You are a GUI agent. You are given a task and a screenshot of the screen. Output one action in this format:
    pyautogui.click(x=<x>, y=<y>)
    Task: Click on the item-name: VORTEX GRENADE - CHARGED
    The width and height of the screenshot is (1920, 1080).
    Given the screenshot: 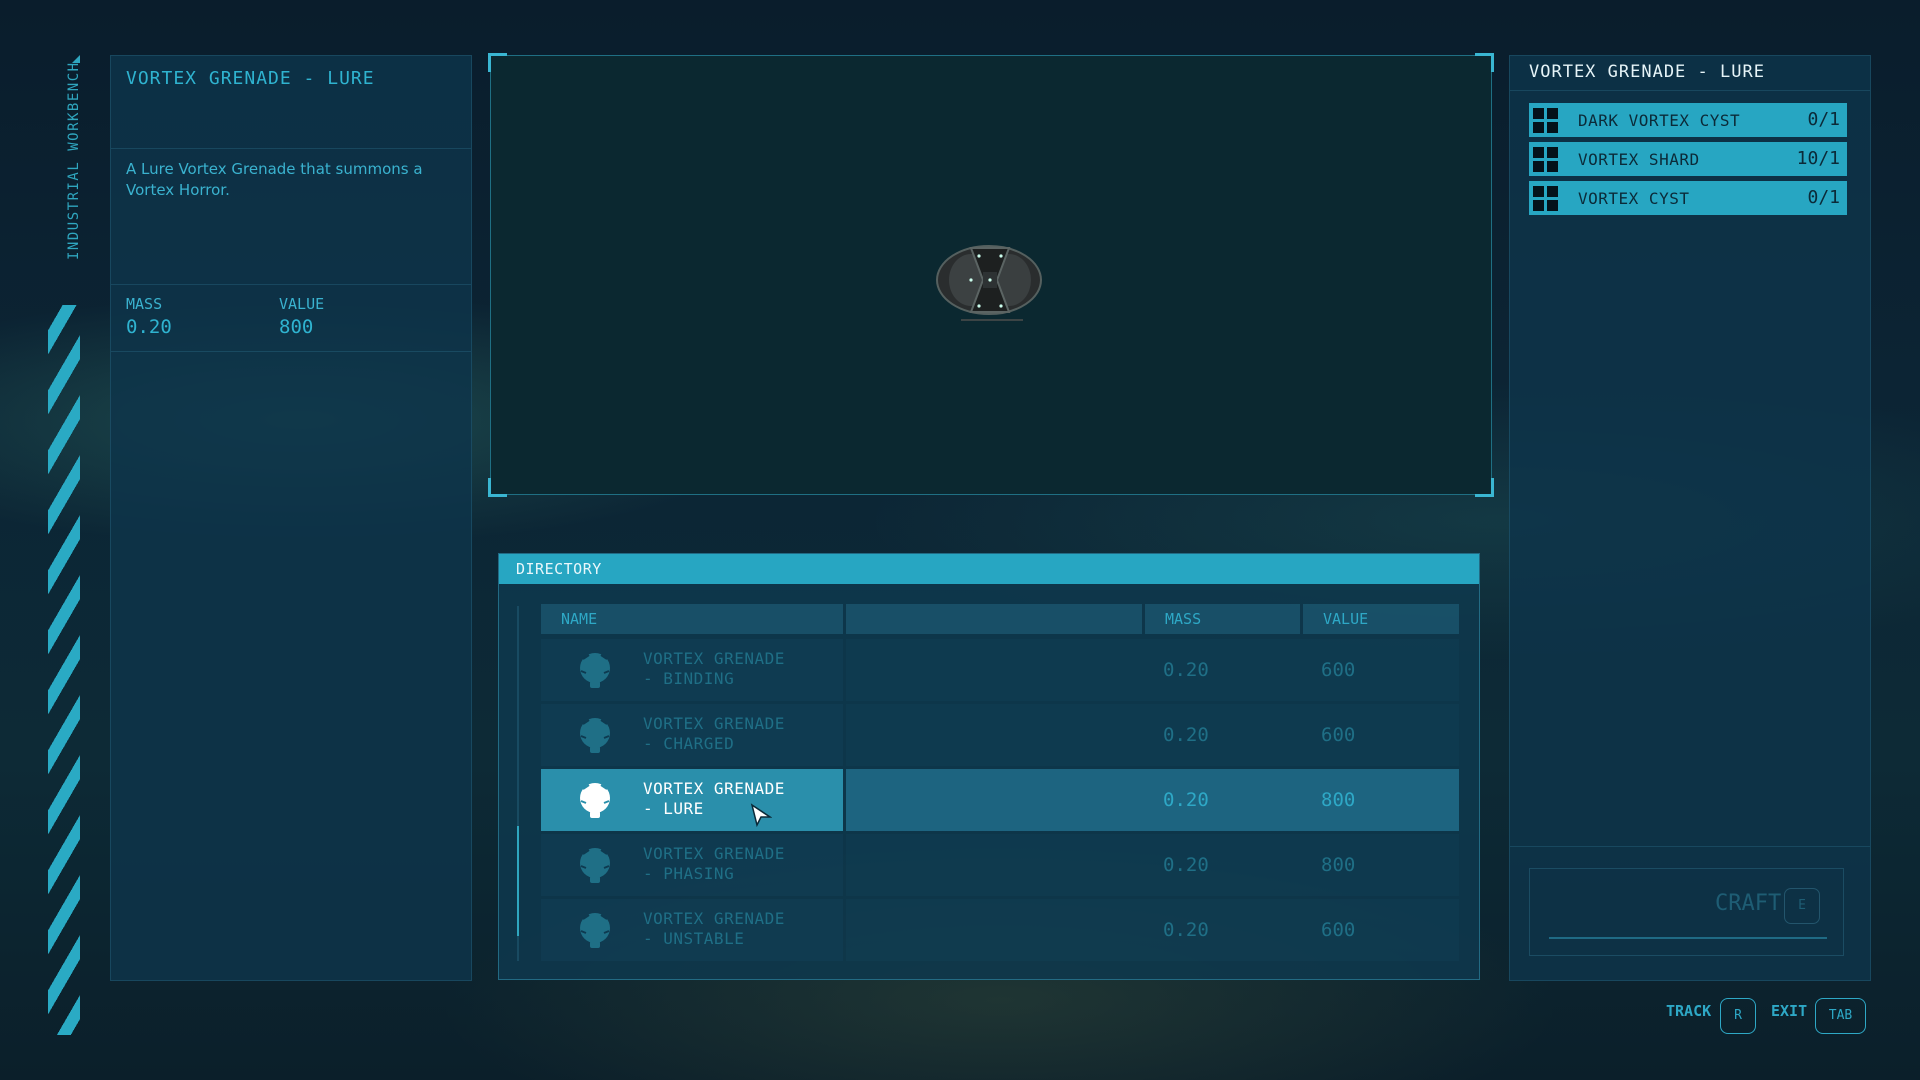 What is the action you would take?
    pyautogui.click(x=714, y=733)
    